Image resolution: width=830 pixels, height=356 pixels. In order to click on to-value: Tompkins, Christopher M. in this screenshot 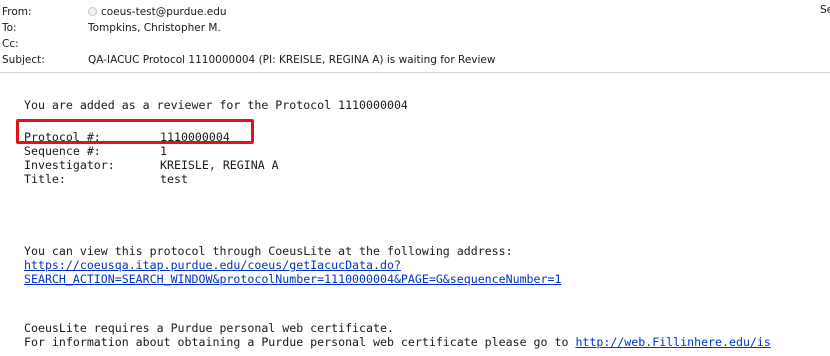, I will do `click(154, 28)`.